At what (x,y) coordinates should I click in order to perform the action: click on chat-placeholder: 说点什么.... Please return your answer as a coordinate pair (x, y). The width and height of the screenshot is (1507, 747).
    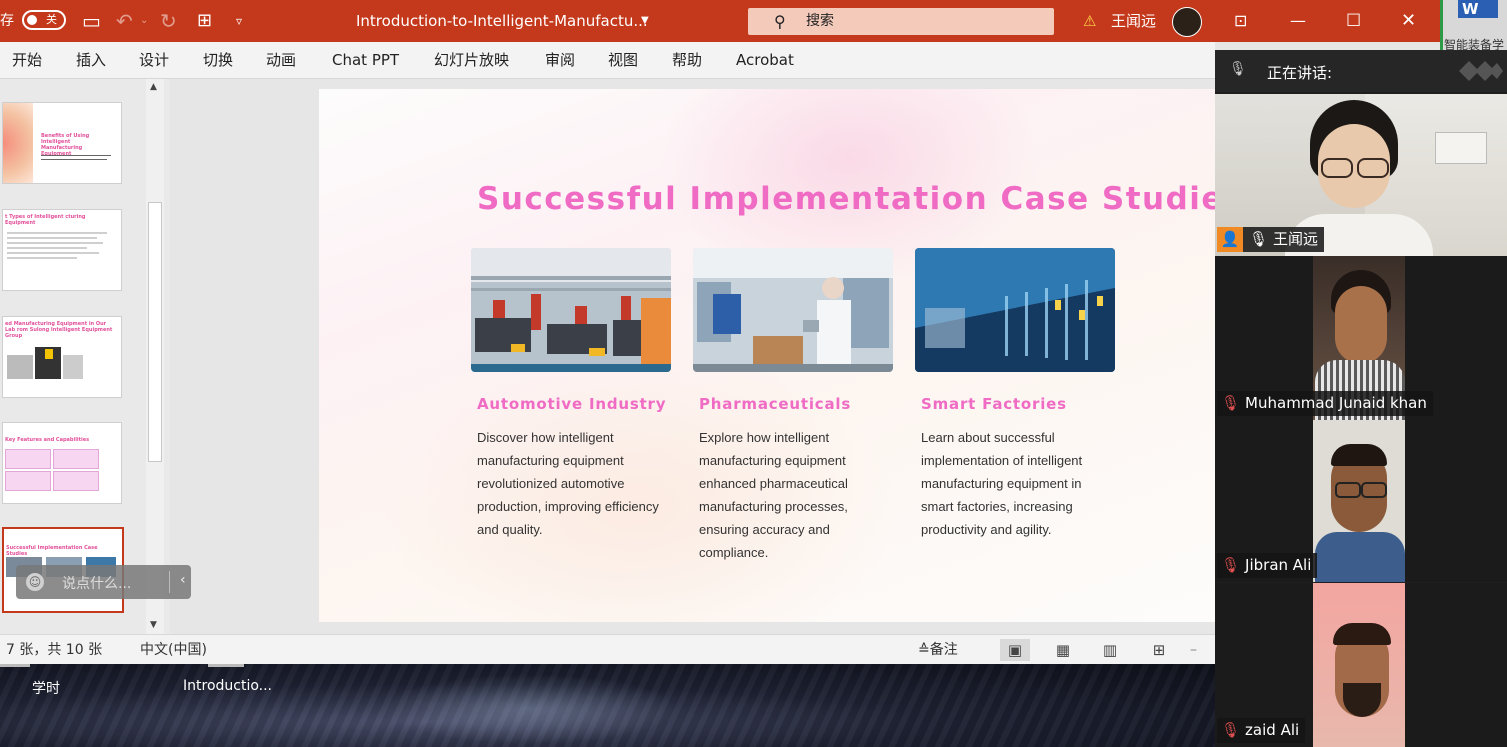
    Looking at the image, I should click on (96, 583).